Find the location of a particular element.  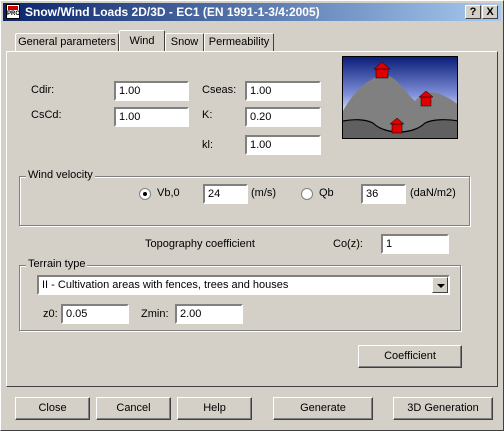

zmin-field: 2.00 is located at coordinates (209, 314).